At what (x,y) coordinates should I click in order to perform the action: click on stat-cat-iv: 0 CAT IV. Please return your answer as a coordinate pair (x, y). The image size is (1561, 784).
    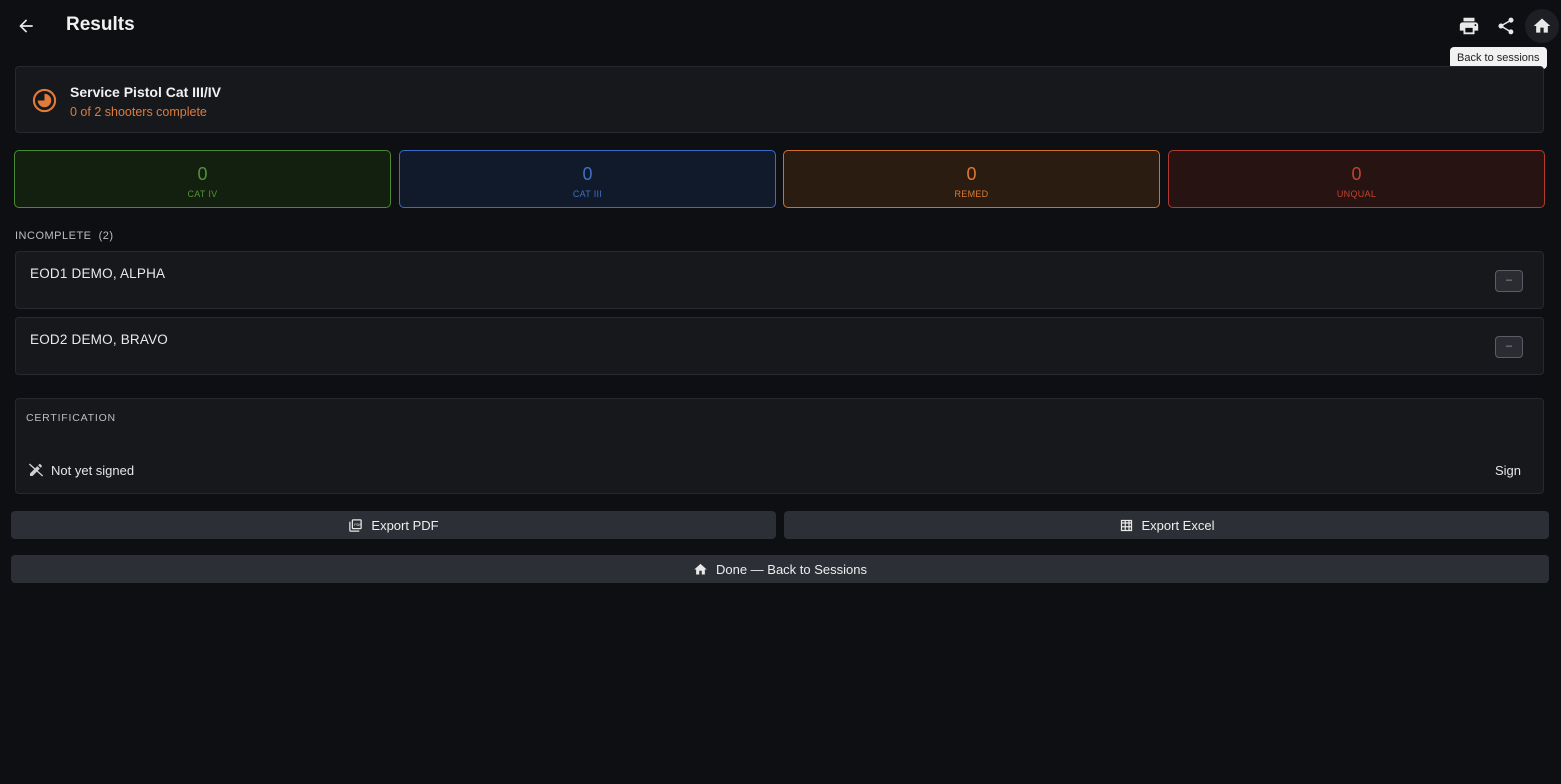
    Looking at the image, I should click on (202, 179).